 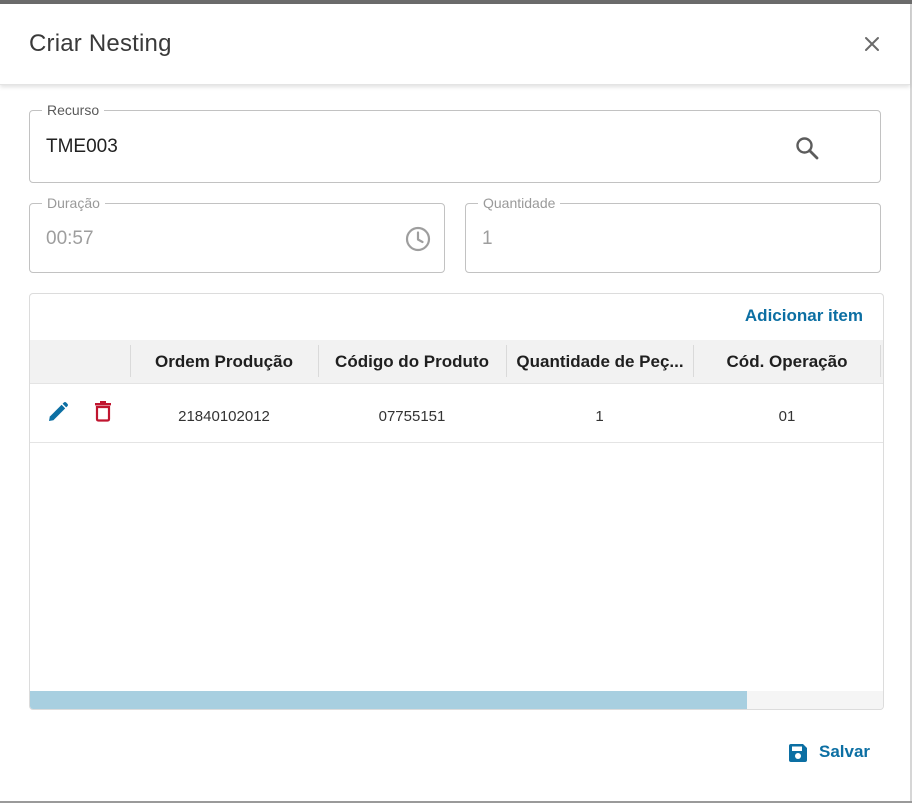 I want to click on column-header-codigo-produto: Código do Produto, so click(x=412, y=361).